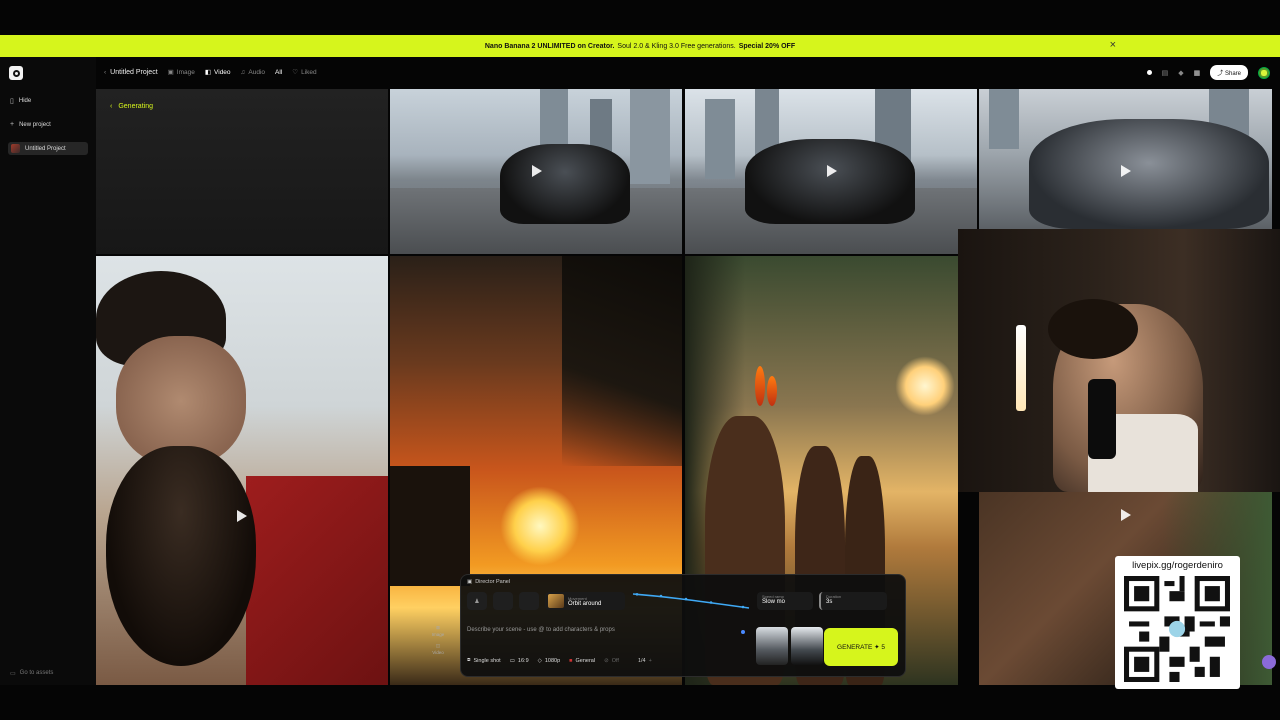  What do you see at coordinates (48, 148) in the screenshot?
I see `sidebar-item-project: Untitled Project` at bounding box center [48, 148].